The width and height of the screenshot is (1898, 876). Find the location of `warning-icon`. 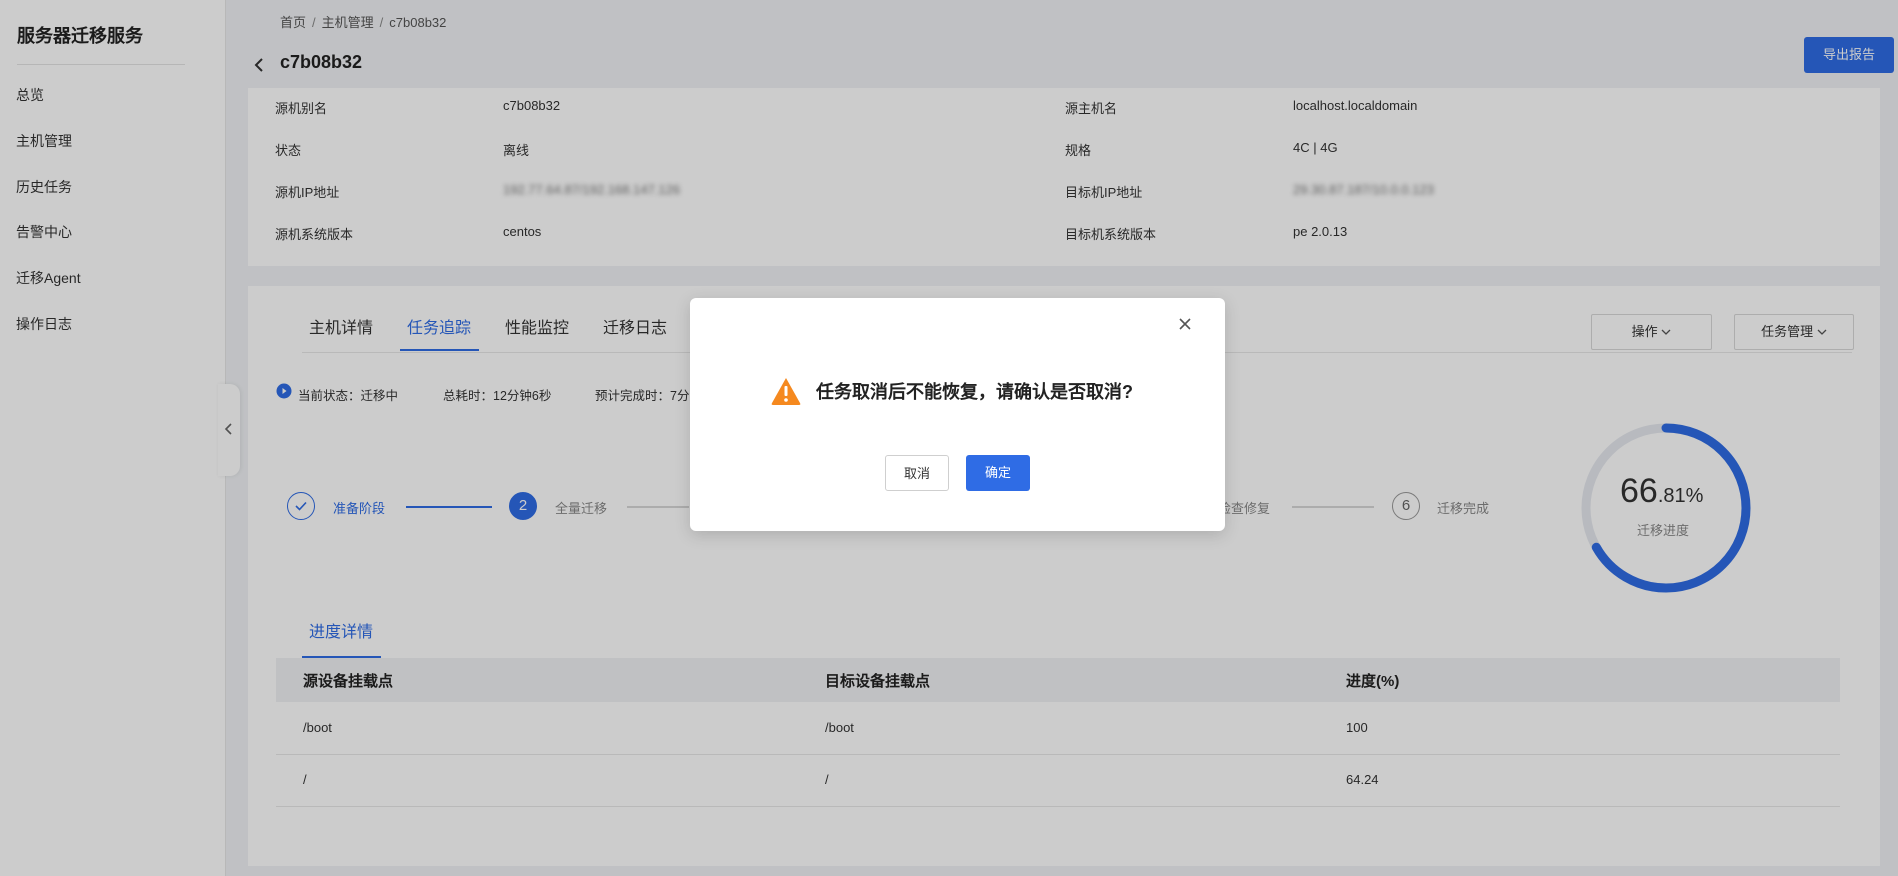

warning-icon is located at coordinates (786, 391).